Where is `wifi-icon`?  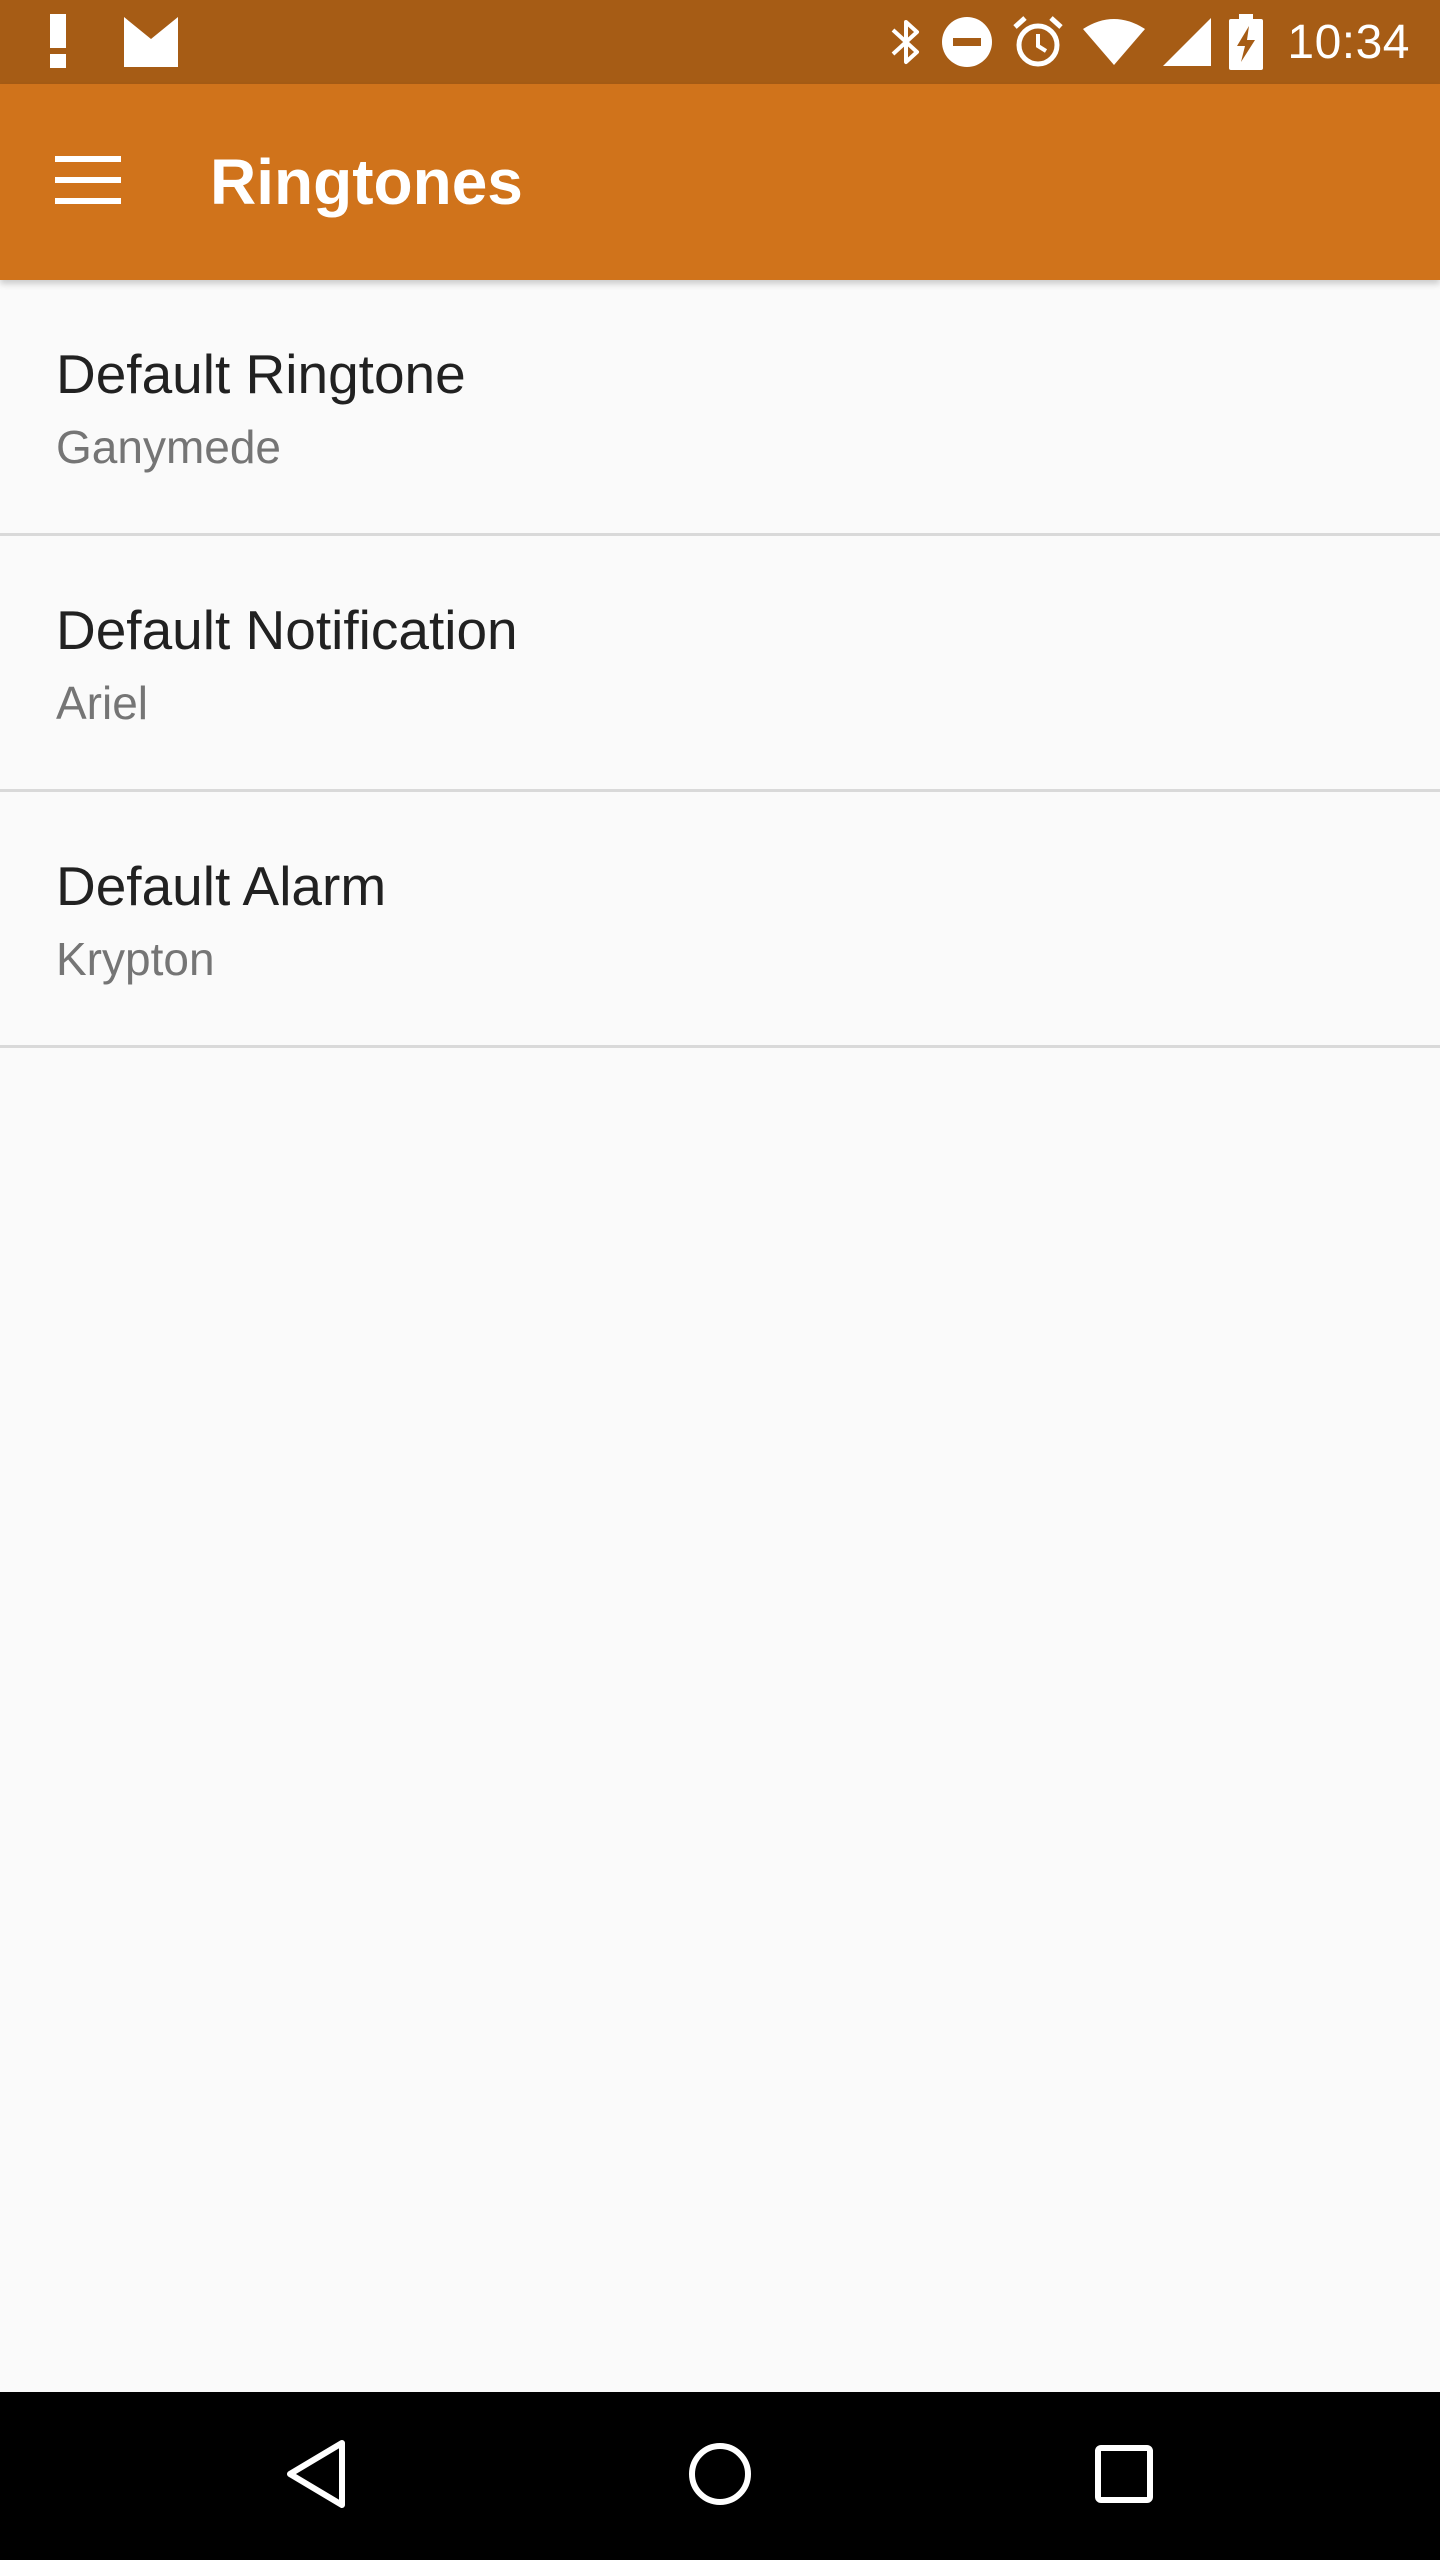
wifi-icon is located at coordinates (1114, 42).